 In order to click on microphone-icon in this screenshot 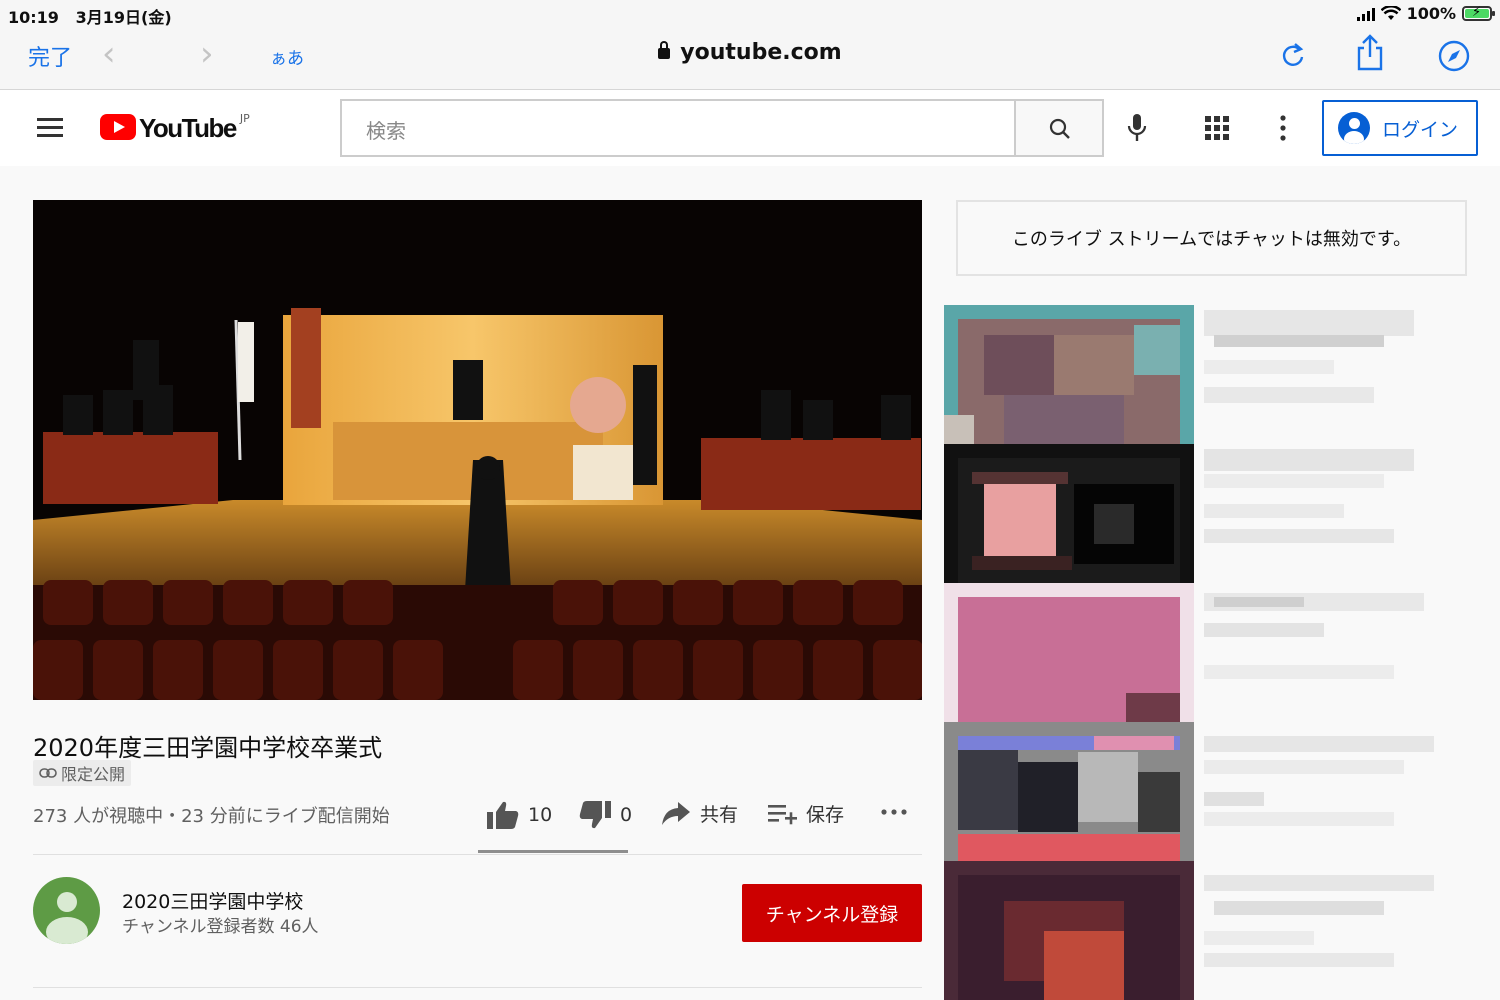, I will do `click(1137, 128)`.